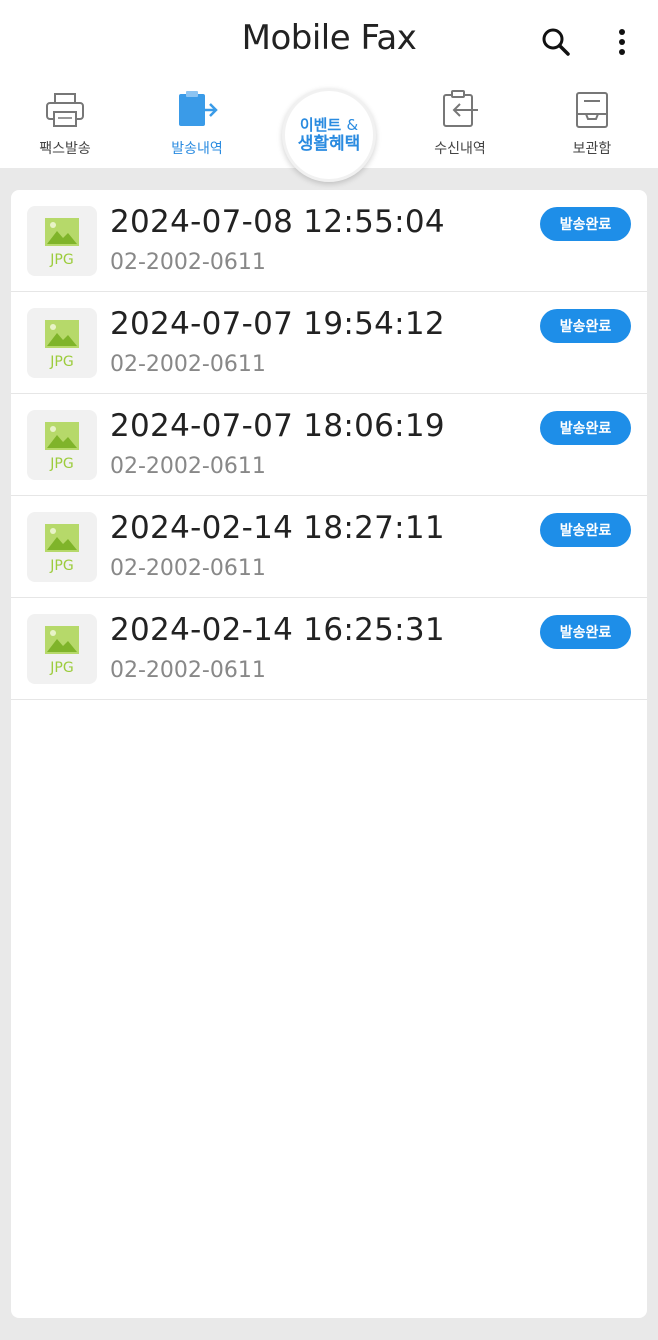  I want to click on search-icon, so click(556, 42).